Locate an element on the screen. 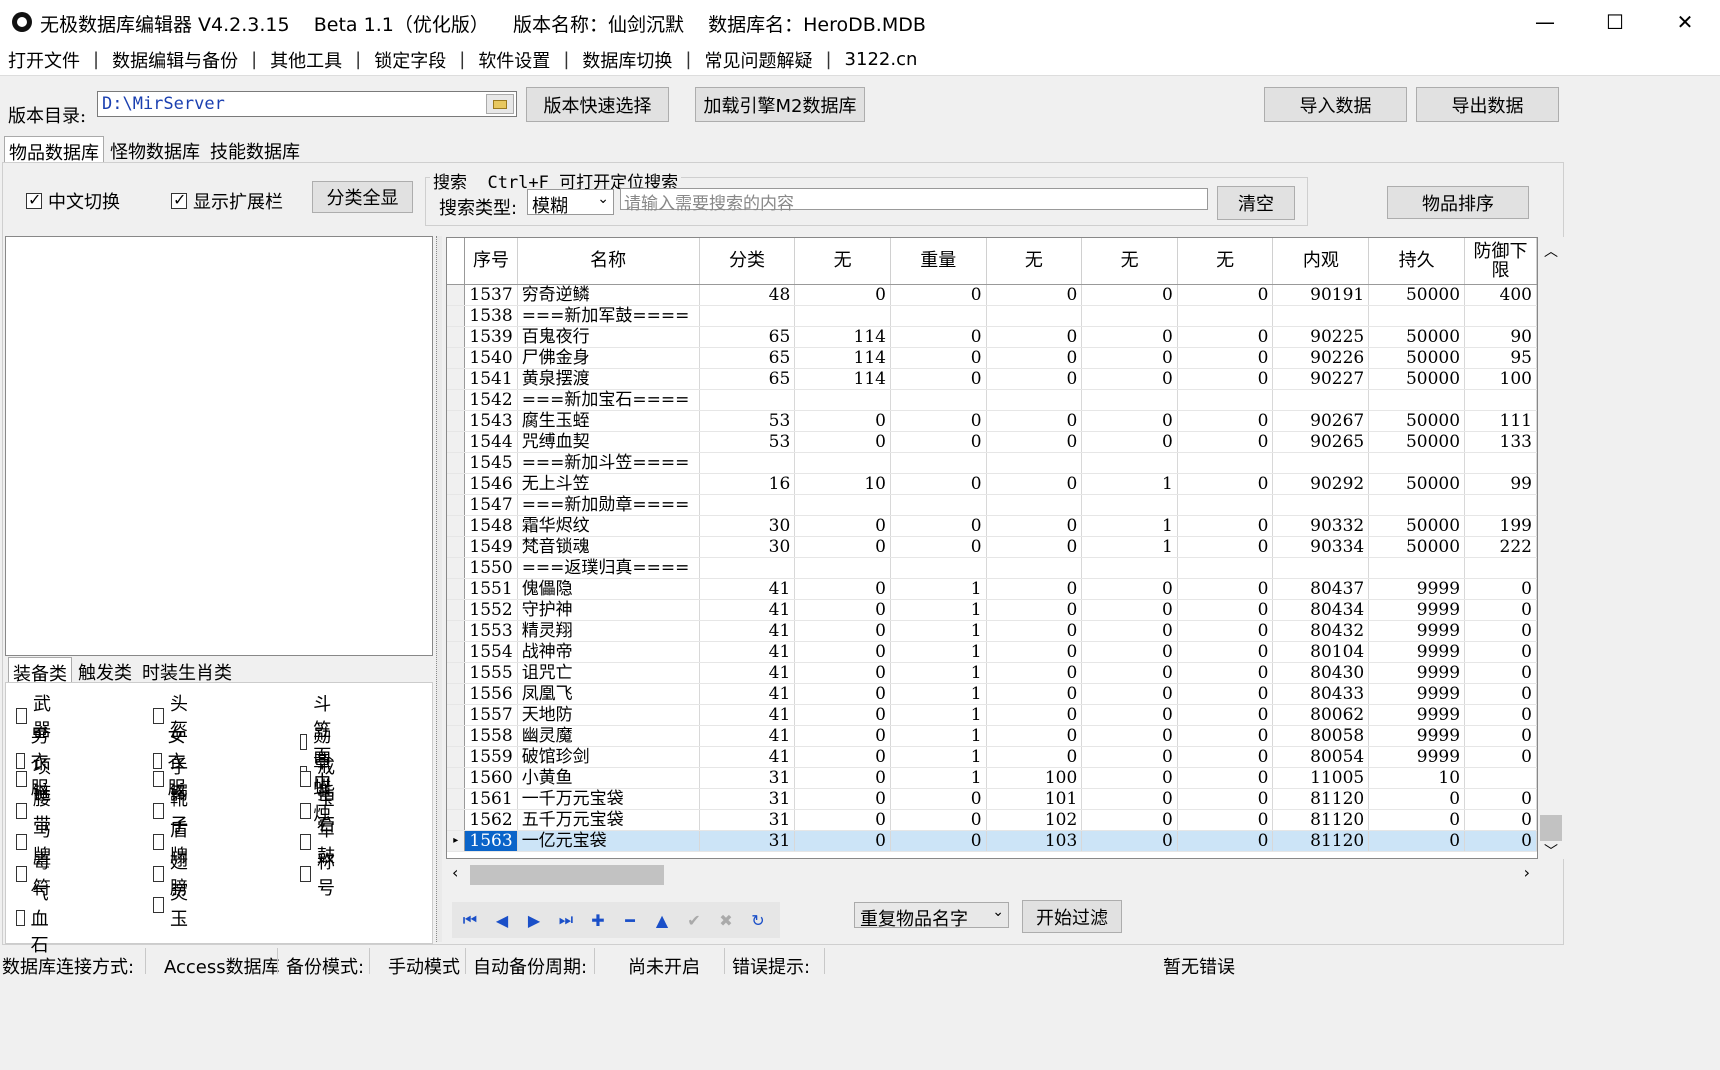 The image size is (1720, 1070). table-cell: 90292 is located at coordinates (1321, 484).